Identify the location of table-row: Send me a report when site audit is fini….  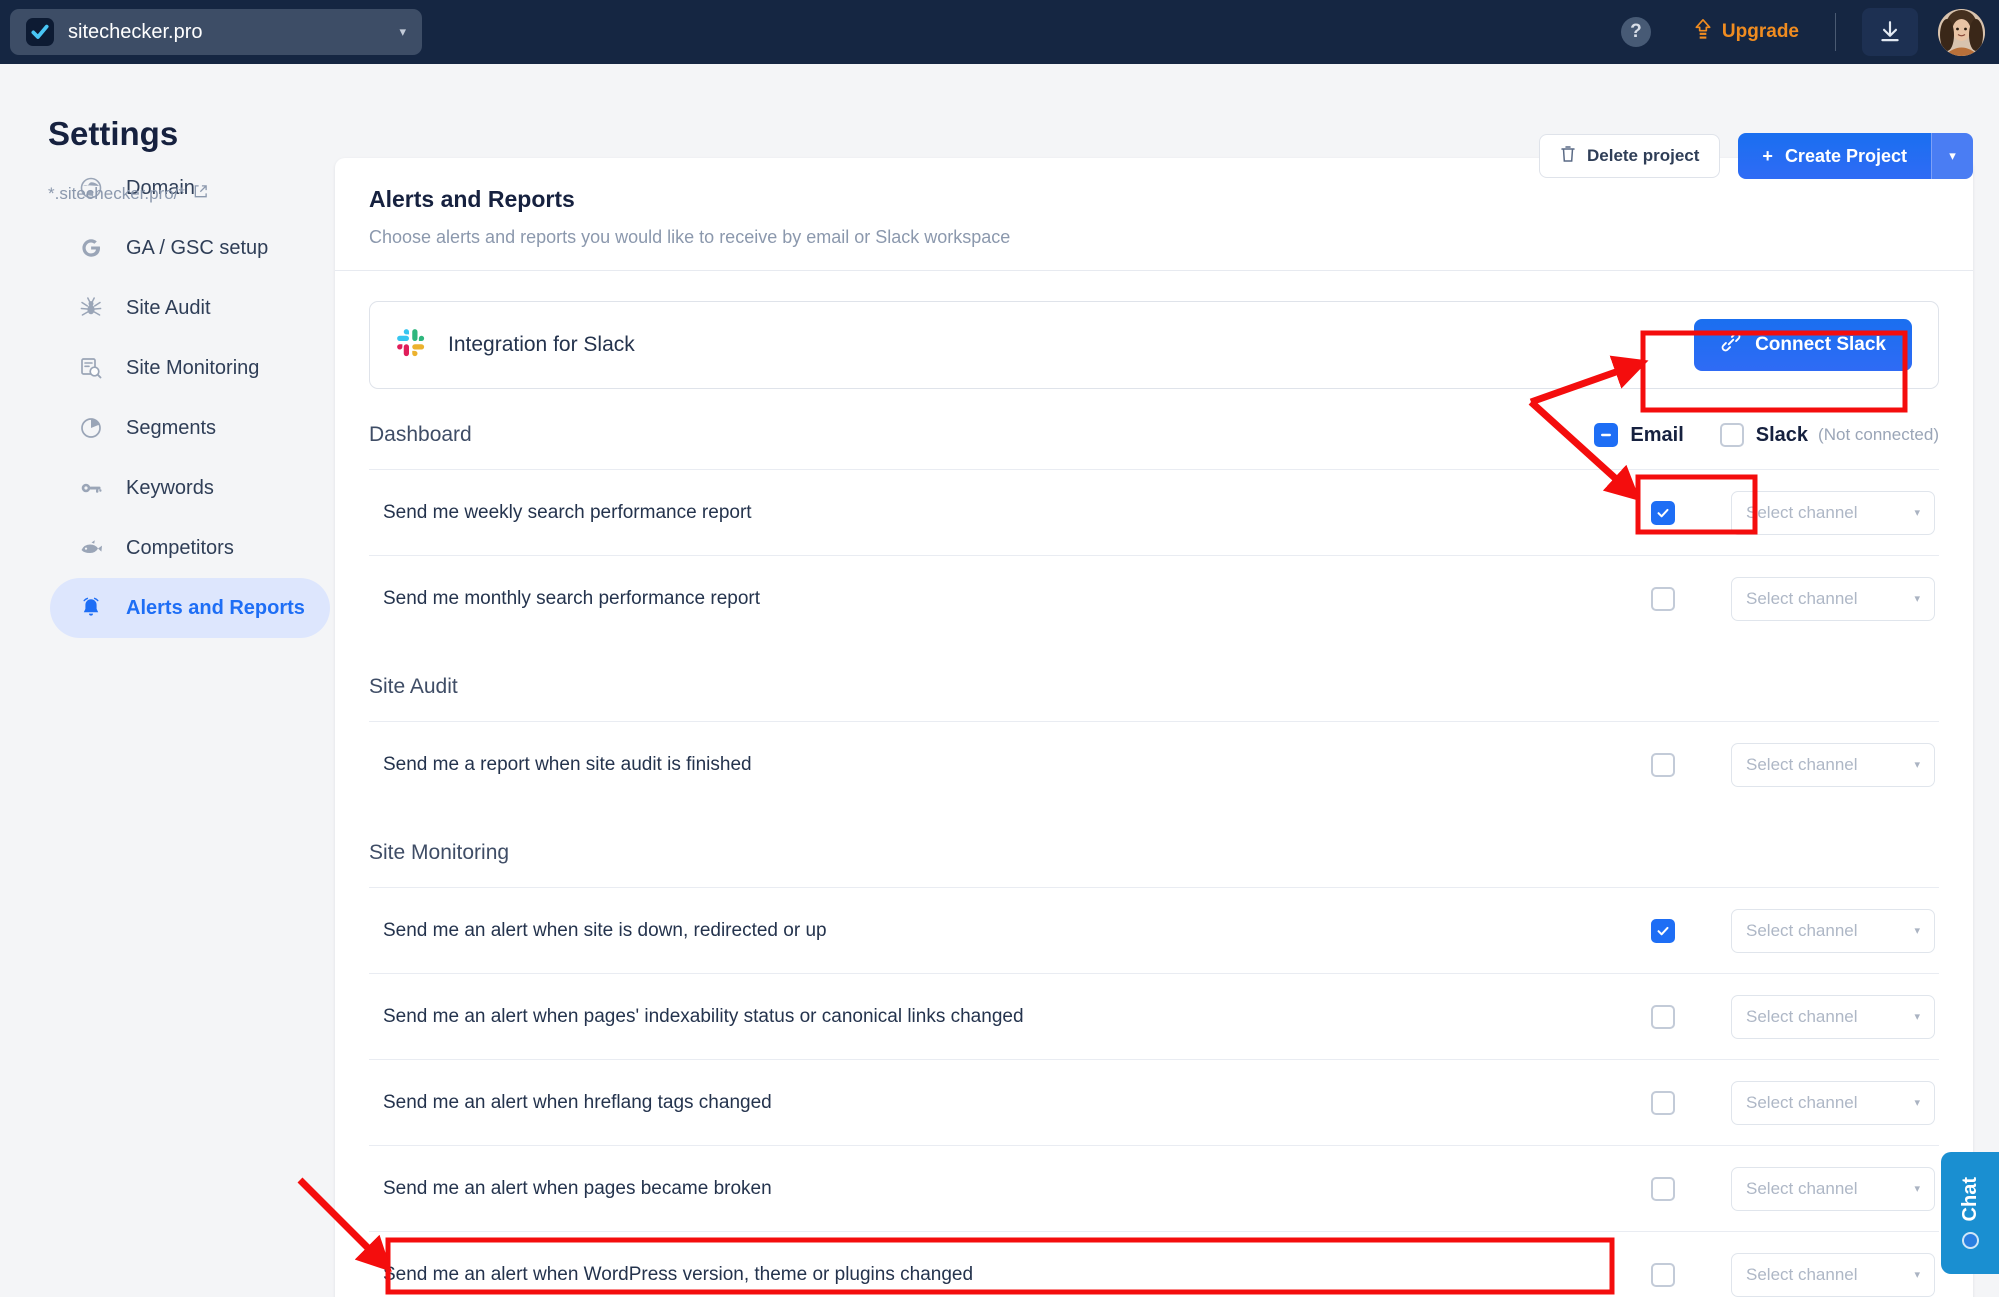
(1154, 764).